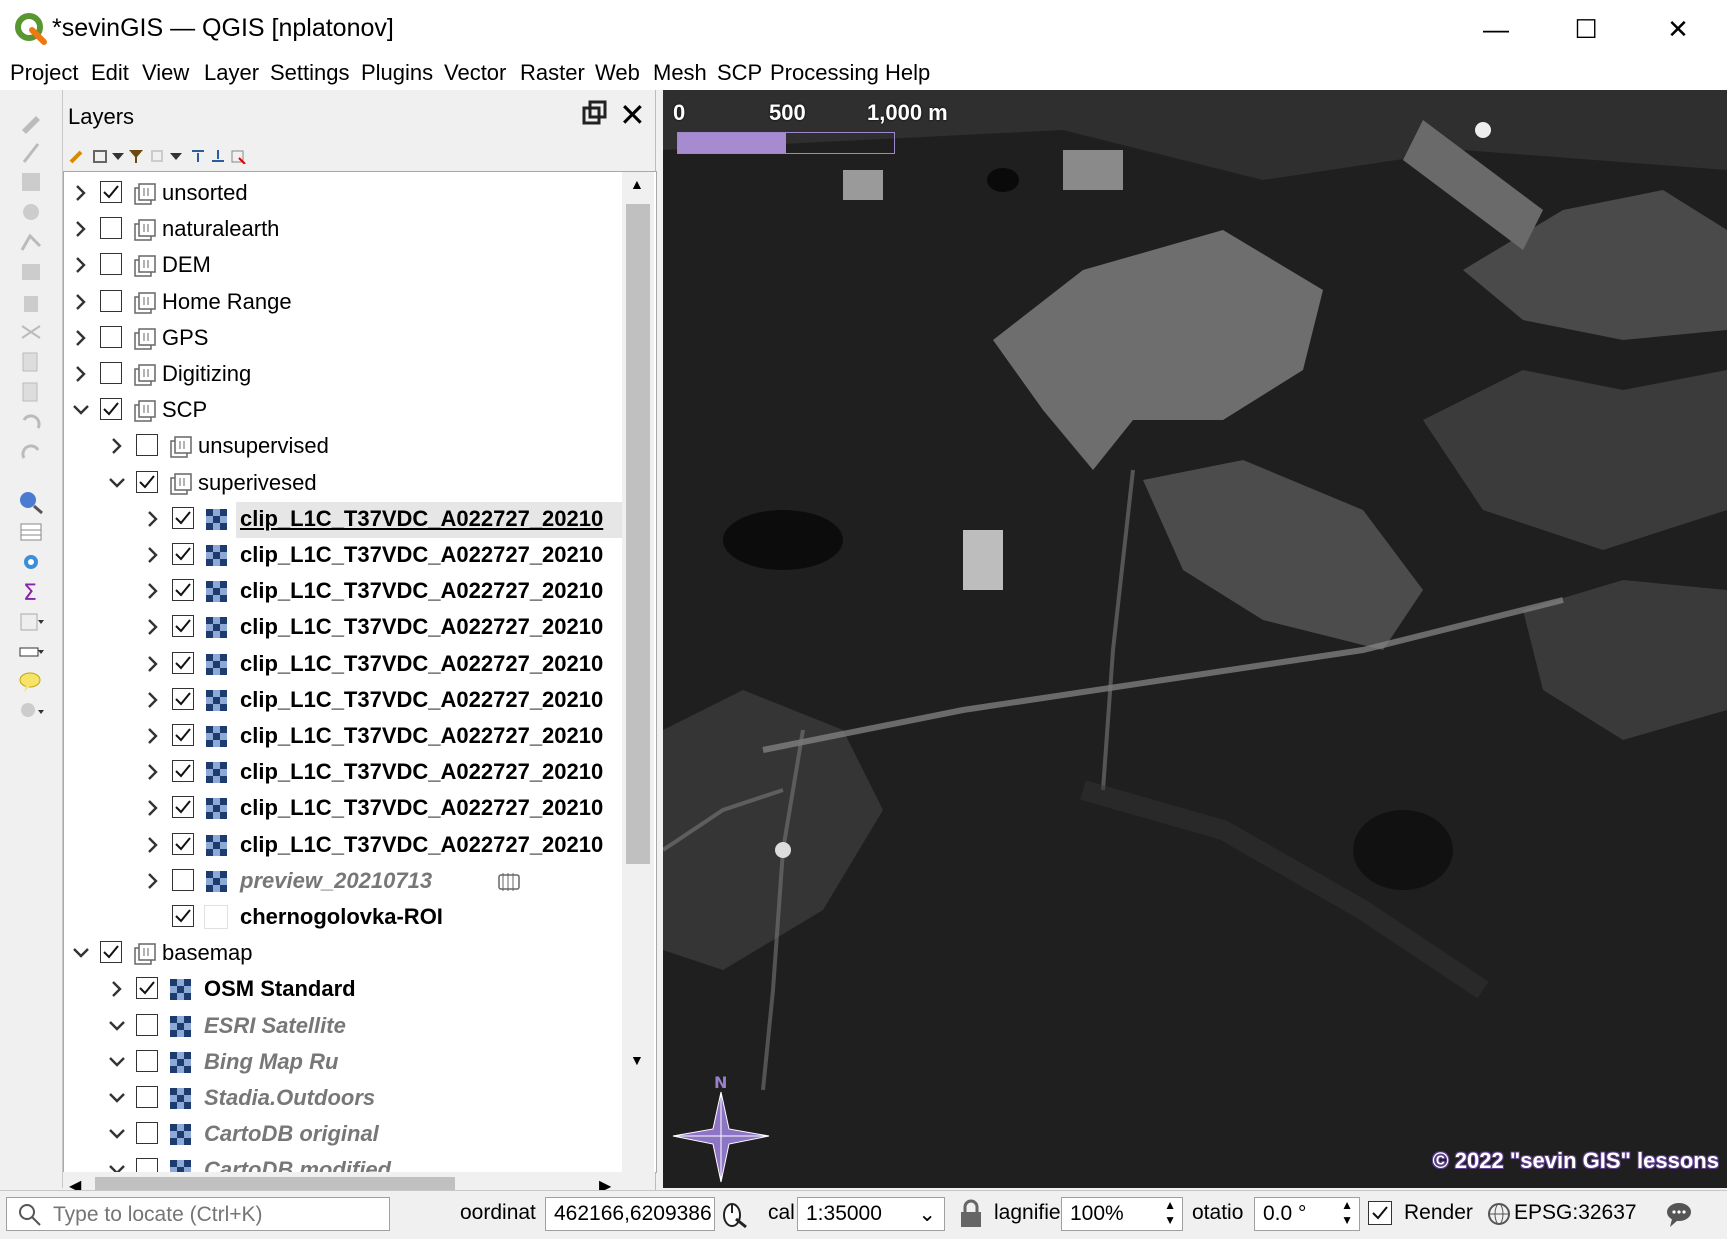 This screenshot has width=1727, height=1239. Describe the element at coordinates (78, 156) in the screenshot. I see `style-brush-icon` at that location.